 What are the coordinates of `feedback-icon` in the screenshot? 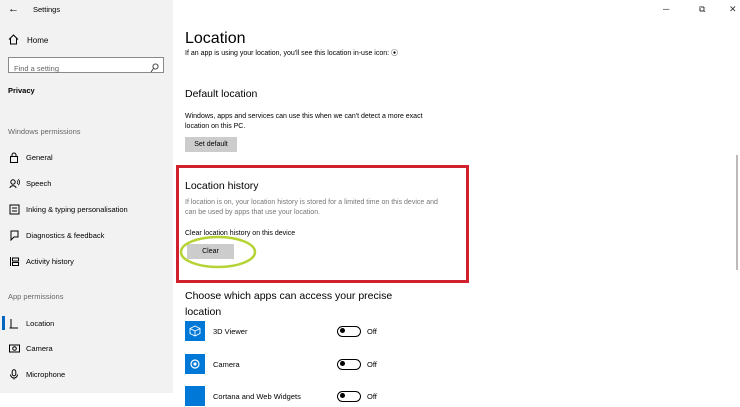 It's located at (14, 235).